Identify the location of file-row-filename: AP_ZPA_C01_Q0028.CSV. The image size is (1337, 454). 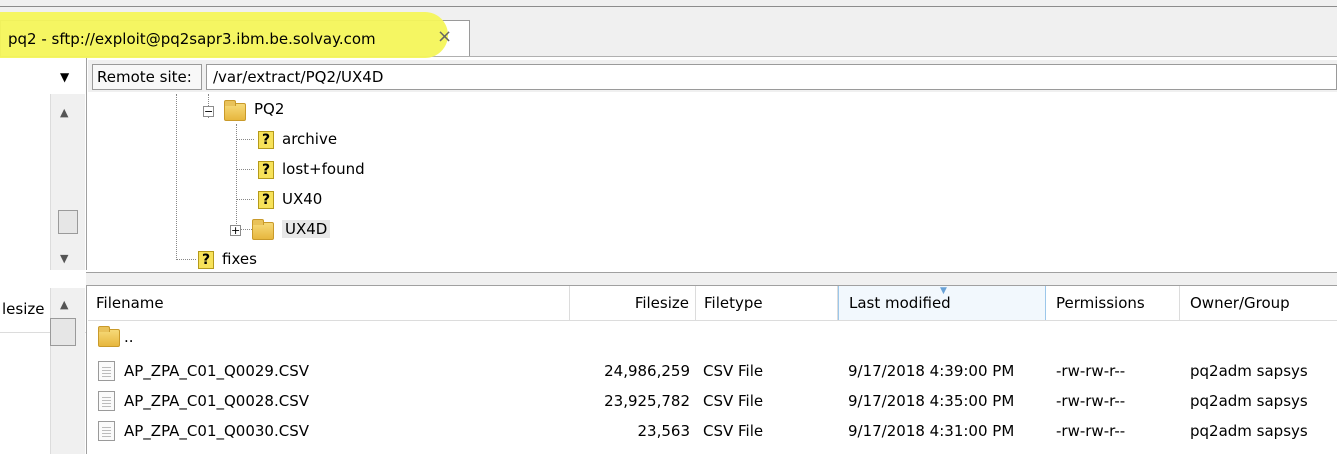
(216, 401).